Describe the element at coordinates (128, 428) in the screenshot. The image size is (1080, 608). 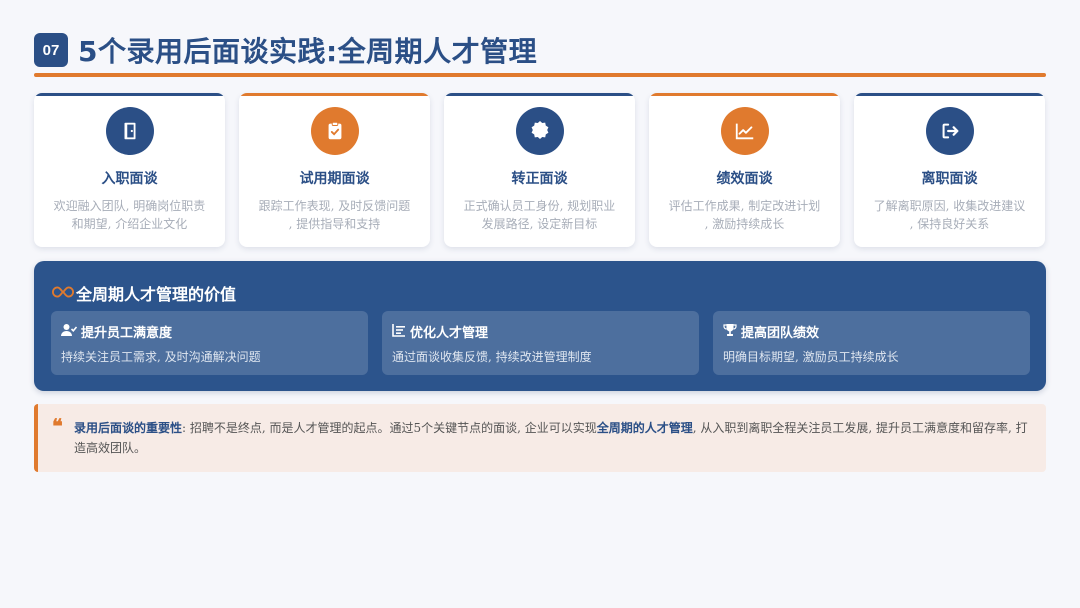
I see `callout-lead: 录用后面谈的重要性` at that location.